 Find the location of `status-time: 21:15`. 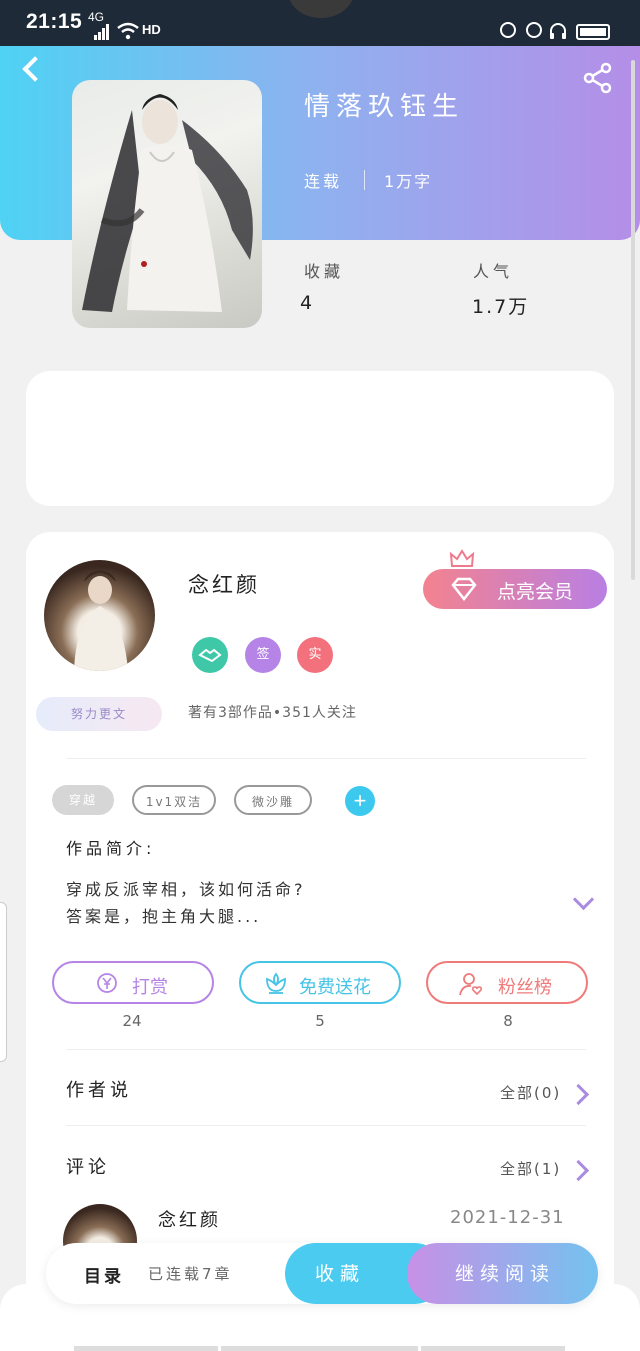

status-time: 21:15 is located at coordinates (54, 21).